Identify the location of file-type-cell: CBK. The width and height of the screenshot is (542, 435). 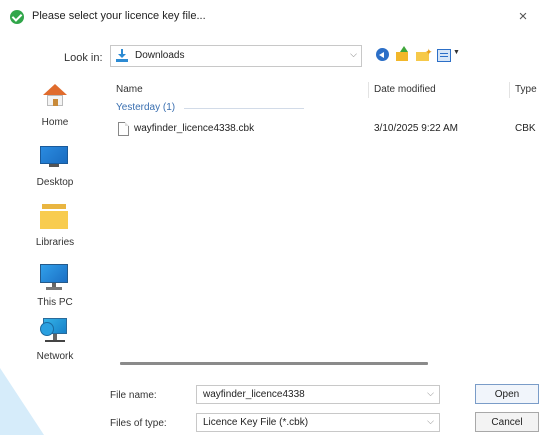
(525, 128).